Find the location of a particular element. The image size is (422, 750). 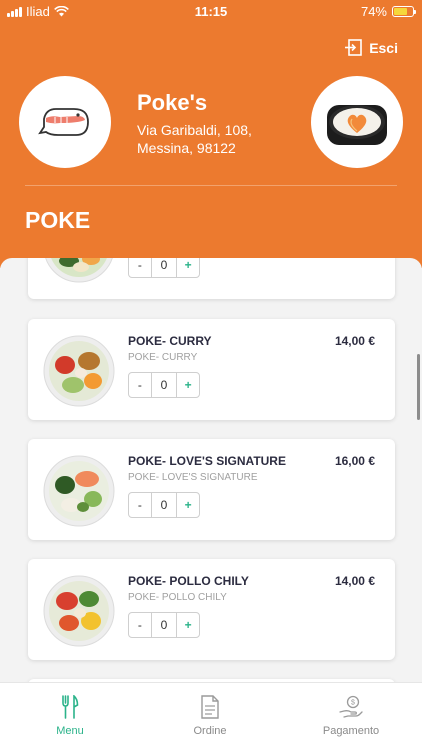

hand-coin-icon: $ is located at coordinates (351, 706).